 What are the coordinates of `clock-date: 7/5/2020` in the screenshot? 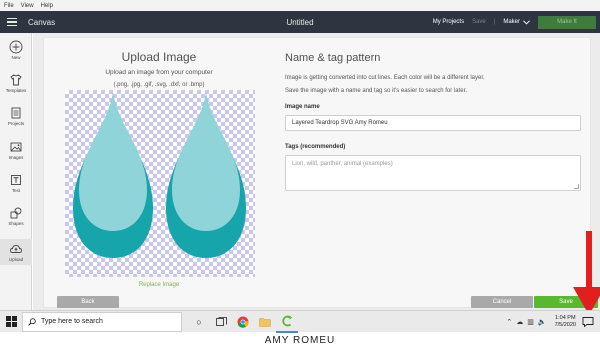 It's located at (565, 325).